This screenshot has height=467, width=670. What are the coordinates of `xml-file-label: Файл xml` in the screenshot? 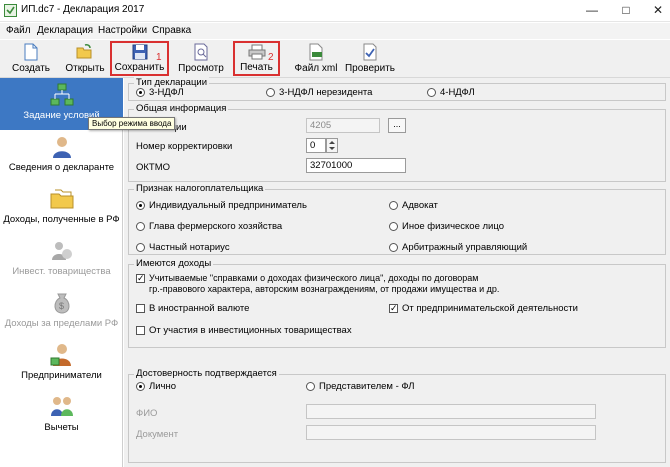 It's located at (316, 68).